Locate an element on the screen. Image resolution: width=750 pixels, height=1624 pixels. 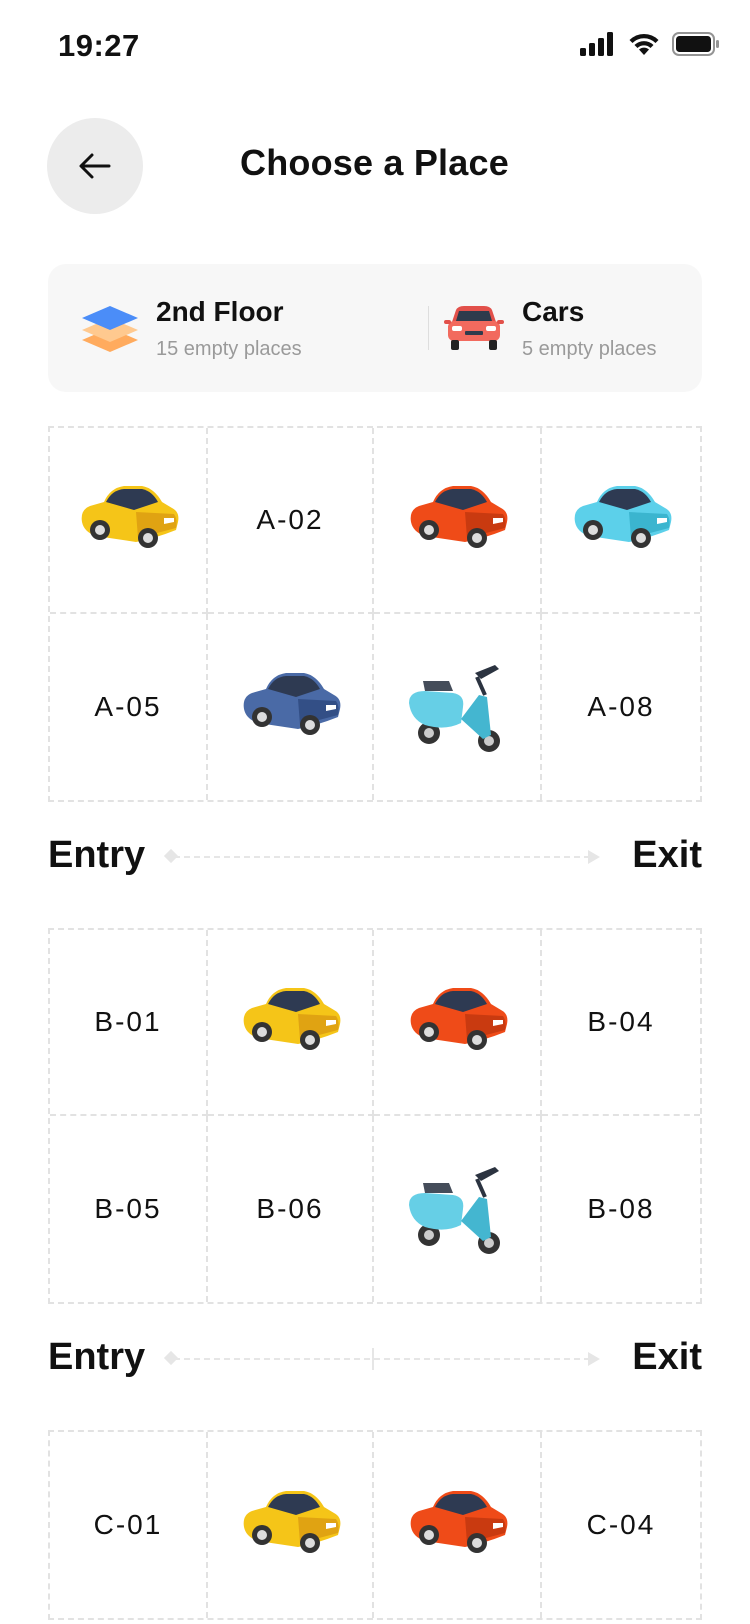
vehicle-title: Cars is located at coordinates (553, 311).